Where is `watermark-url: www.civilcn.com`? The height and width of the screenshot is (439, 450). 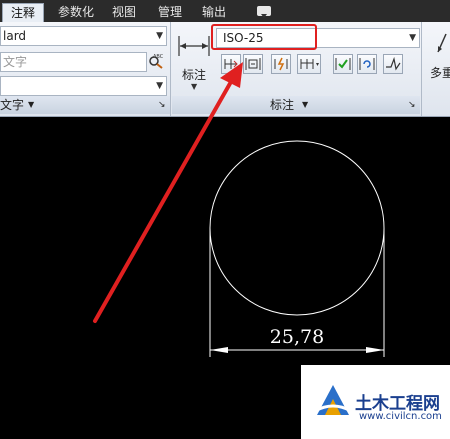
watermark-url: www.civilcn.com is located at coordinates (400, 416).